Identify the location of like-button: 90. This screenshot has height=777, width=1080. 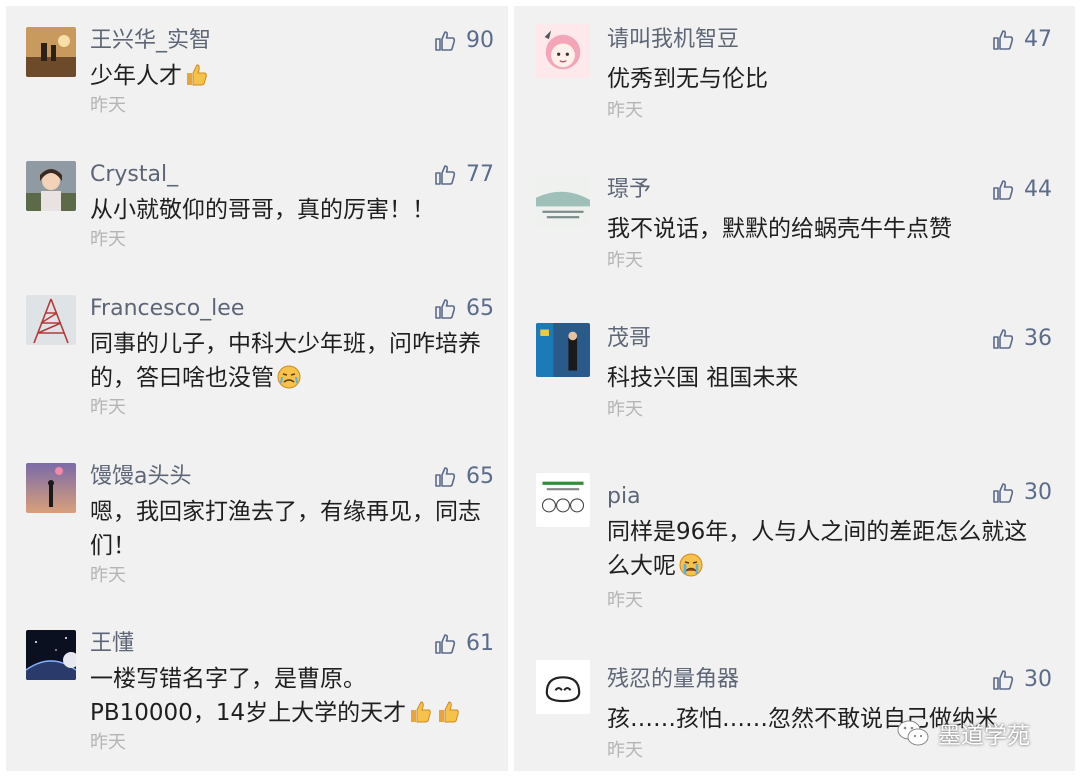
(464, 41).